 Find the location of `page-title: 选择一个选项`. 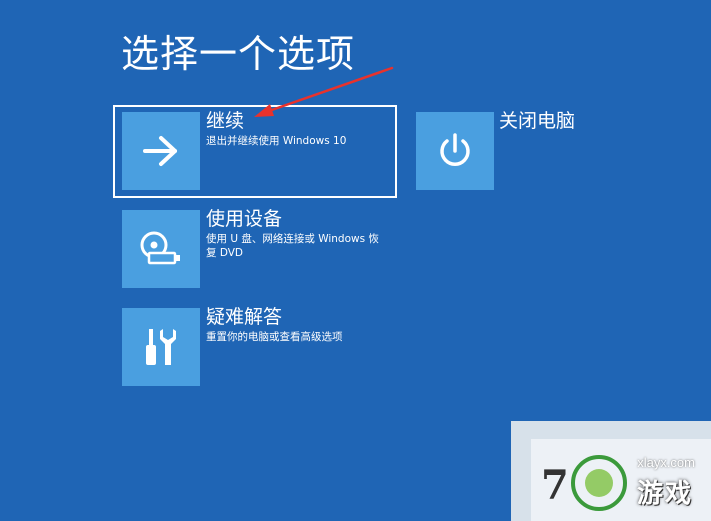

page-title: 选择一个选项 is located at coordinates (238, 54).